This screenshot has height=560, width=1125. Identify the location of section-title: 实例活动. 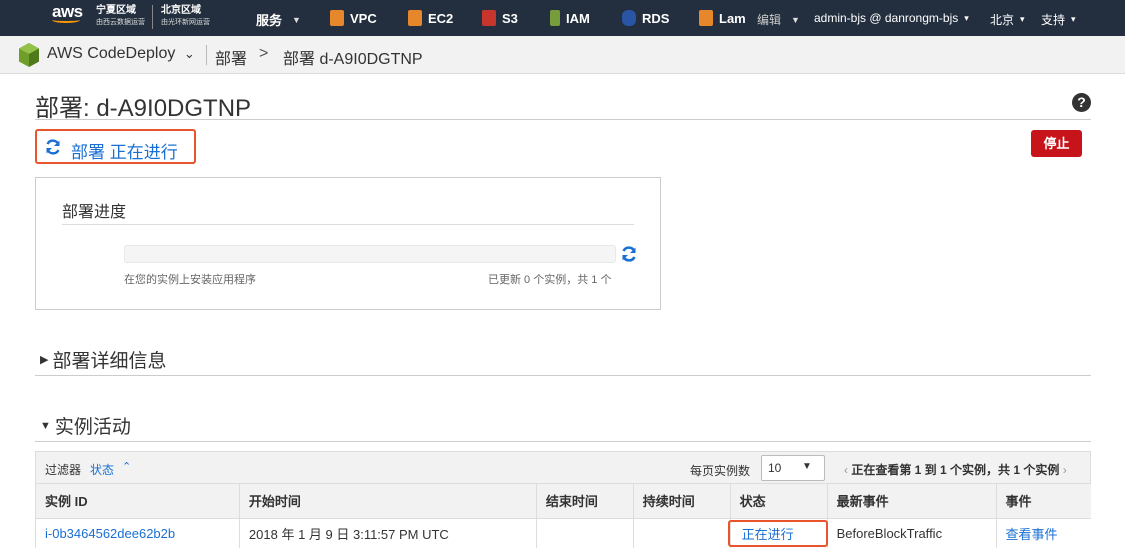
(92, 427).